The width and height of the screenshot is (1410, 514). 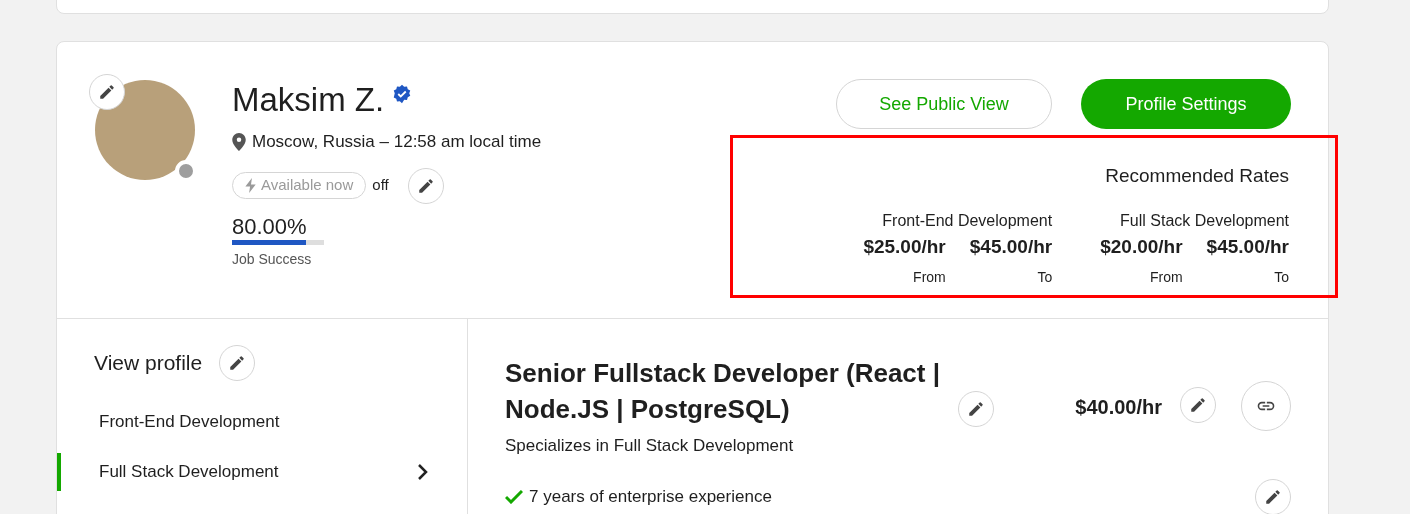 I want to click on job-success-value: 80.00%, so click(x=270, y=226).